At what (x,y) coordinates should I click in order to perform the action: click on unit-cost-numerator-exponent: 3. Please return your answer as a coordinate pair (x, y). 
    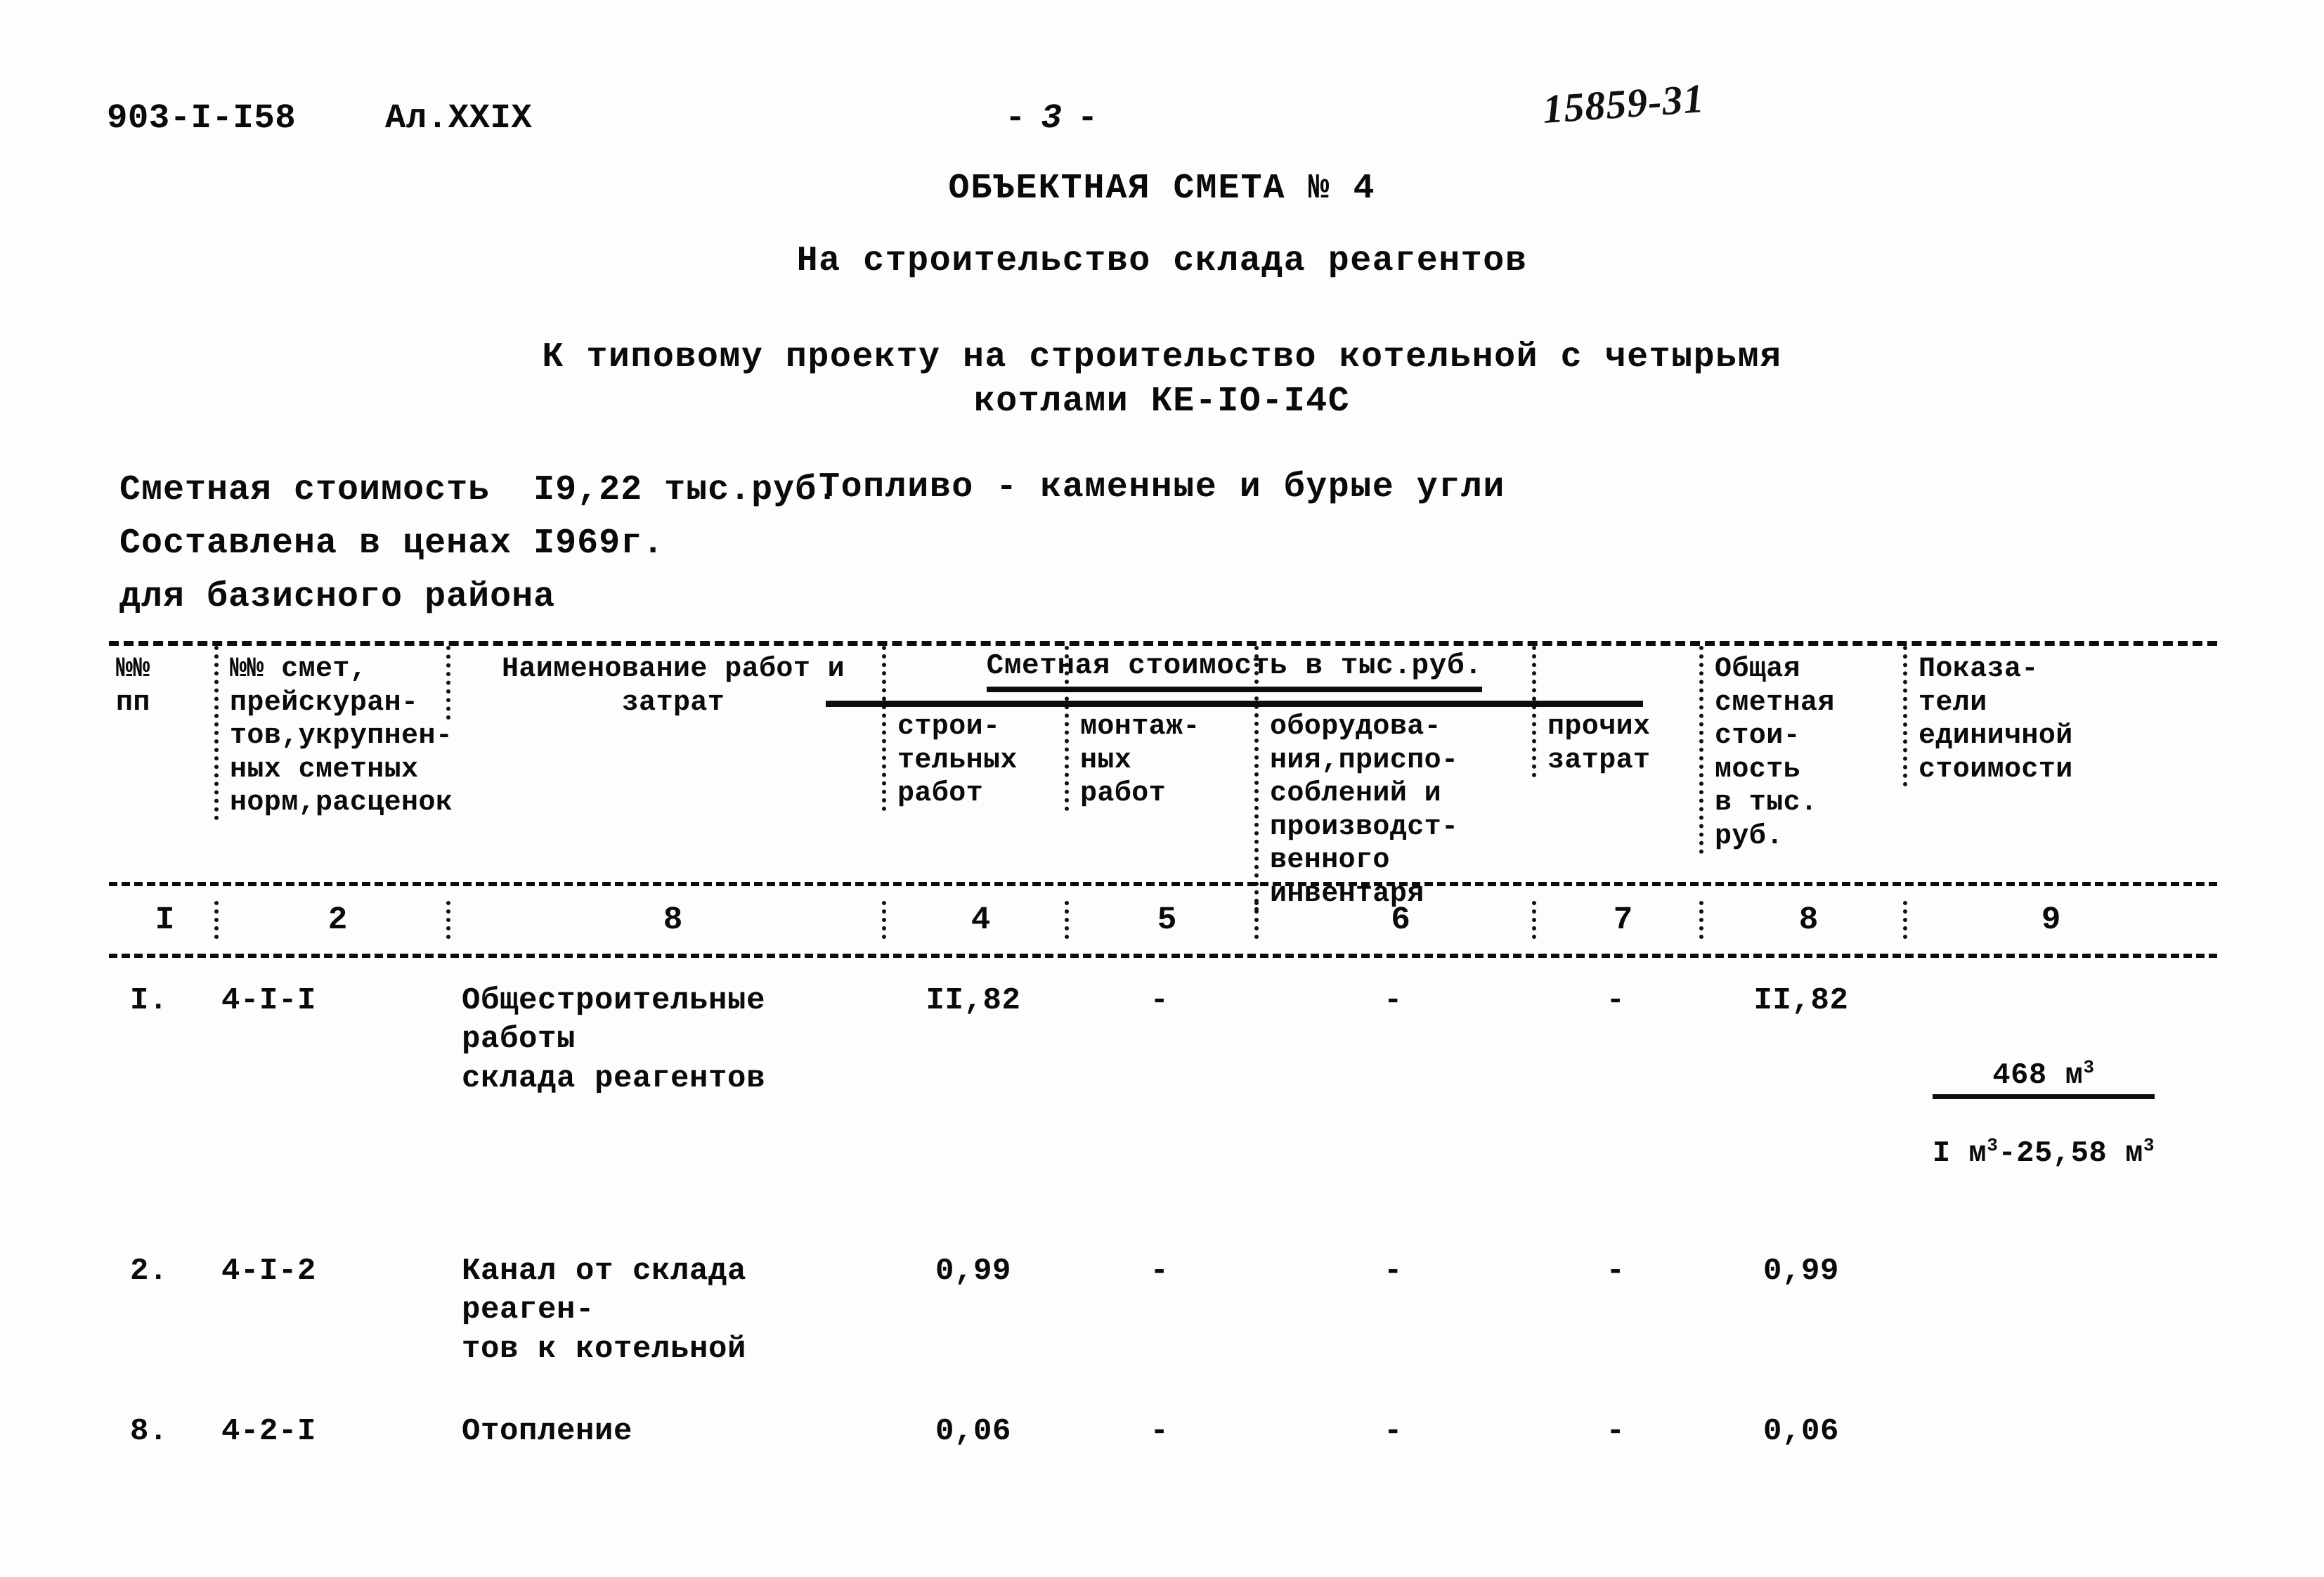
    Looking at the image, I should click on (2089, 1067).